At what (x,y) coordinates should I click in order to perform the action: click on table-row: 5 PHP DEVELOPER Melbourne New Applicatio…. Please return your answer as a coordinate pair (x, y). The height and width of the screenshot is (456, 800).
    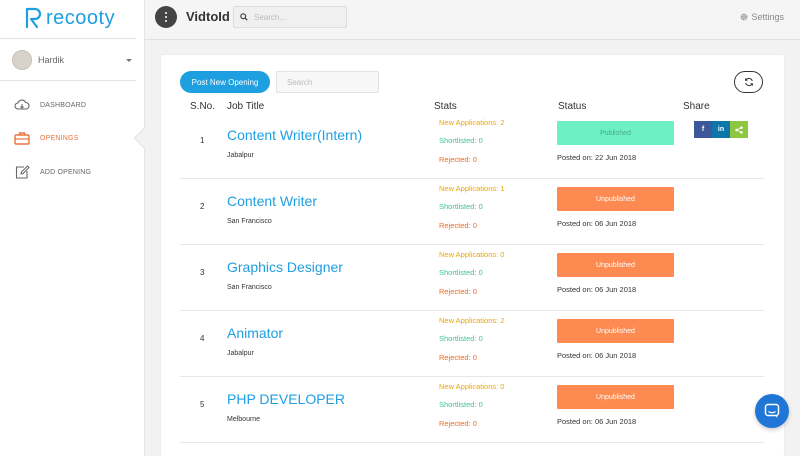
    Looking at the image, I should click on (472, 410).